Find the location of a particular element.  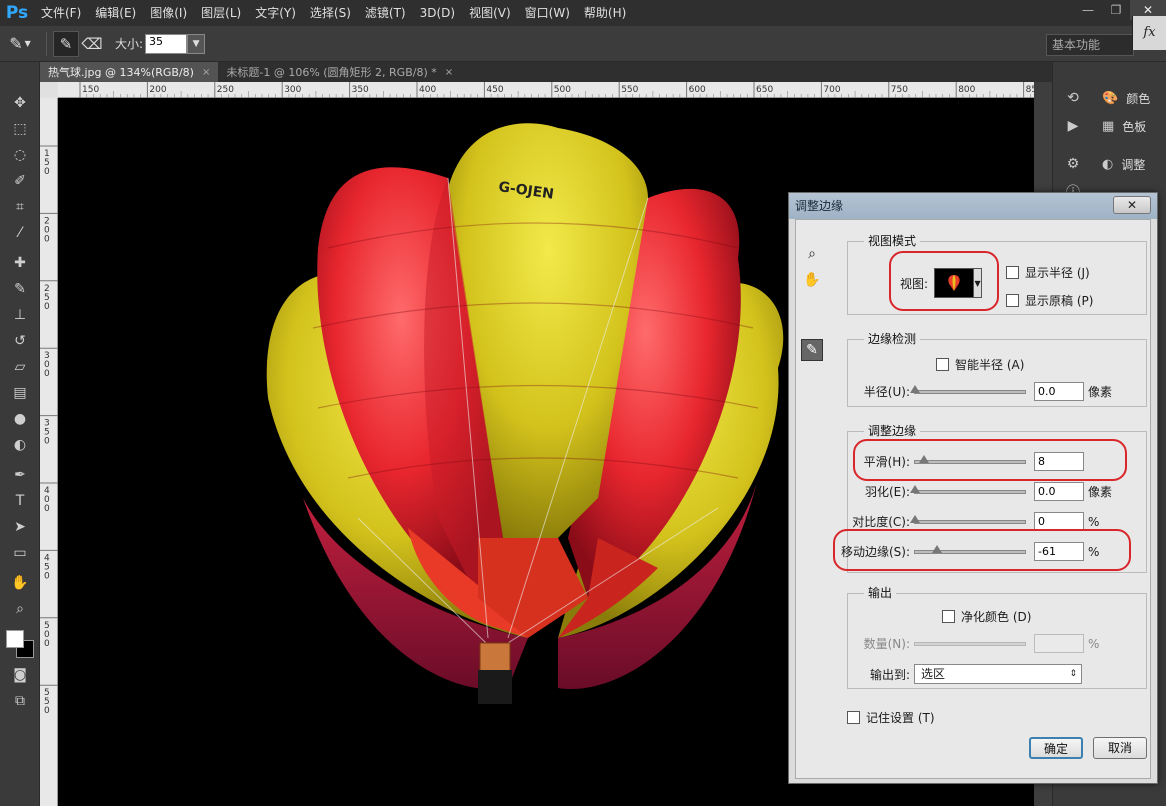

dodge-tool-icon: ◐ is located at coordinates (20, 445).